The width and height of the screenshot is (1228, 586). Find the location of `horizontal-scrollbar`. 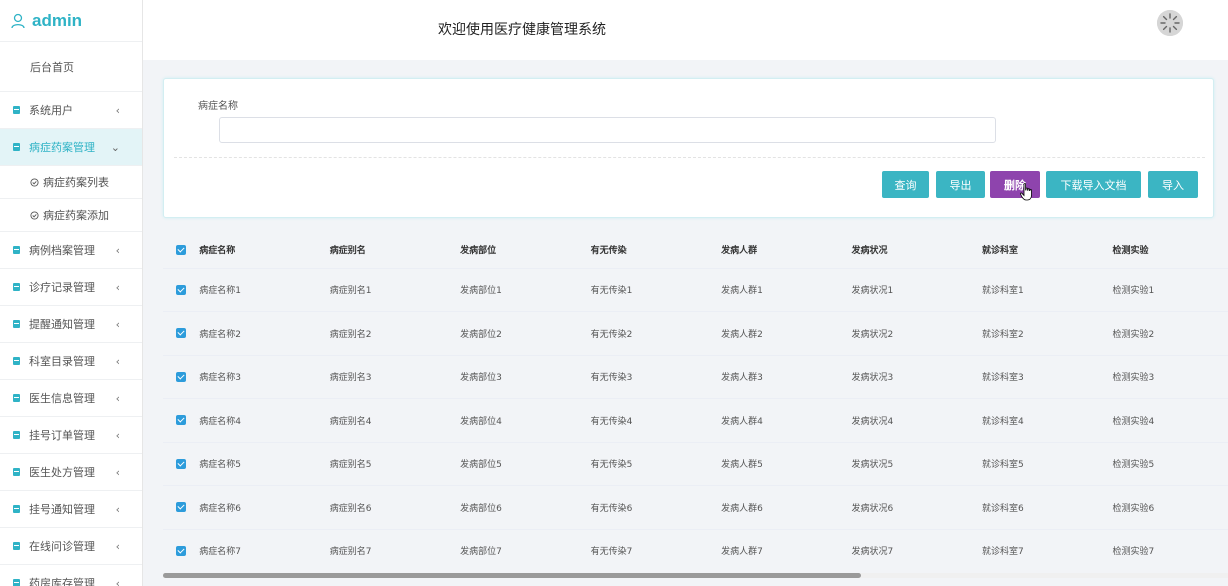

horizontal-scrollbar is located at coordinates (695, 575).